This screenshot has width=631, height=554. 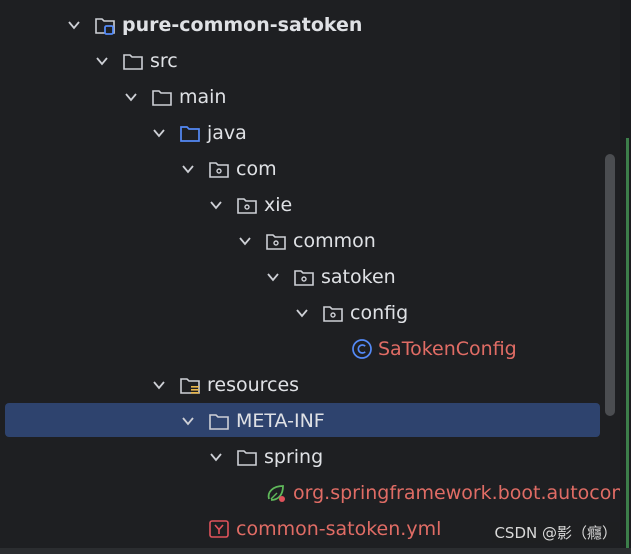 I want to click on tree-item-java: java, so click(x=315, y=133).